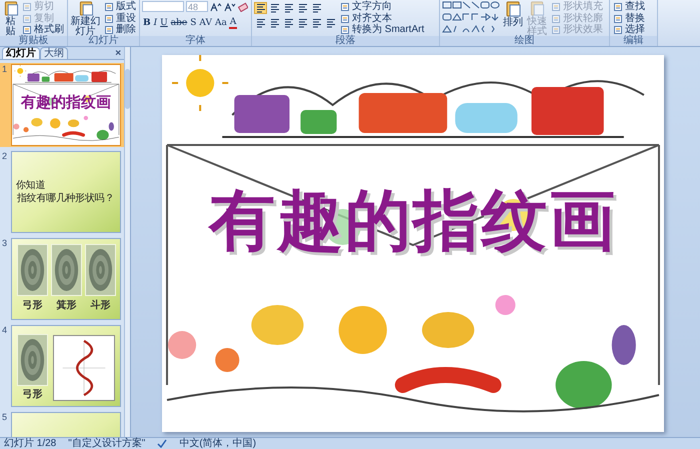 This screenshot has height=449, width=700. Describe the element at coordinates (21, 53) in the screenshot. I see `pane-tab: 幻灯片` at that location.